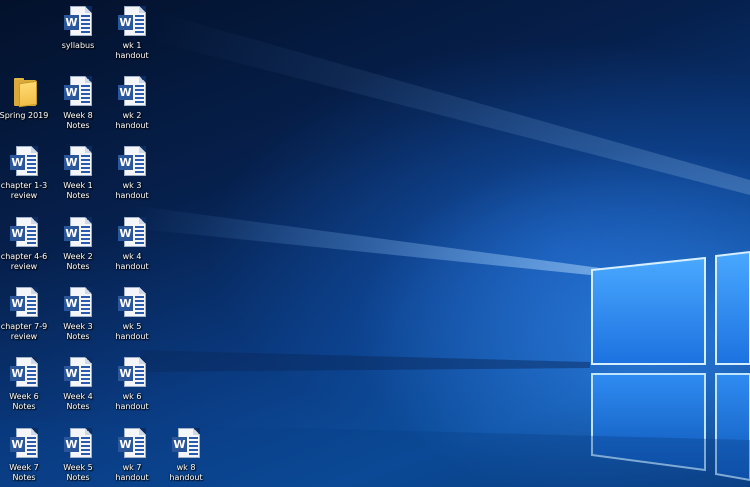 This screenshot has width=750, height=487. What do you see at coordinates (132, 50) in the screenshot?
I see `icon-label: wk 1 handout` at bounding box center [132, 50].